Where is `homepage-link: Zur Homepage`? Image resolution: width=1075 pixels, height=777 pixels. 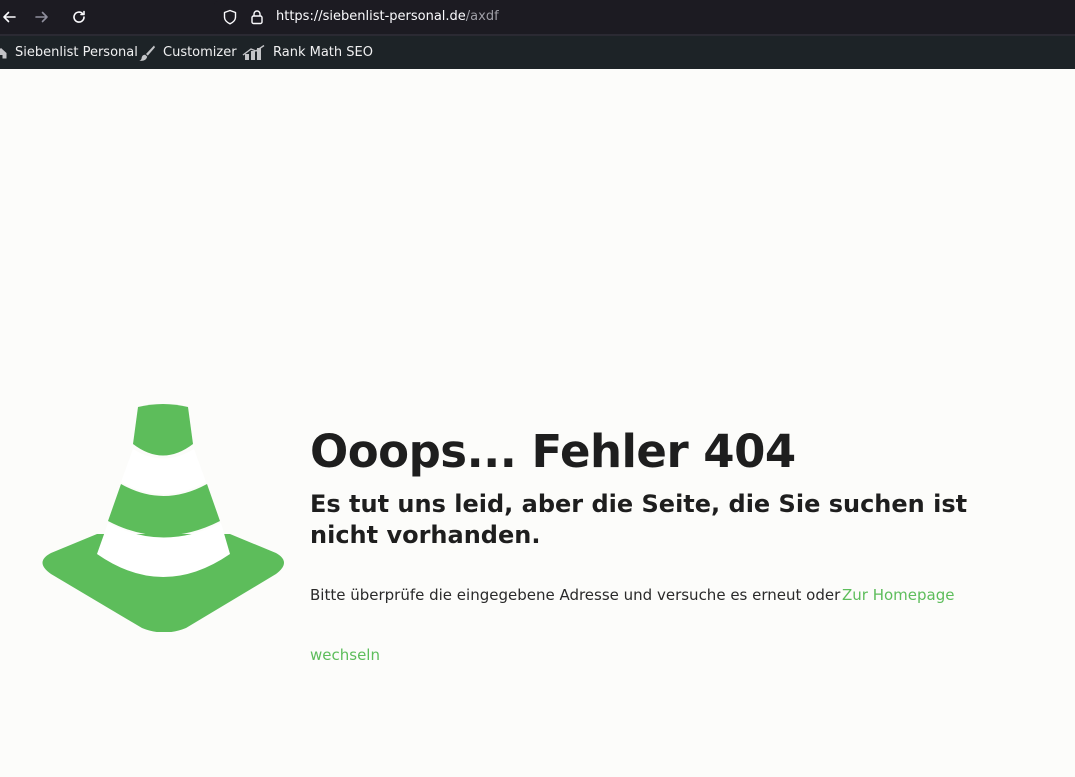
homepage-link: Zur Homepage is located at coordinates (898, 595).